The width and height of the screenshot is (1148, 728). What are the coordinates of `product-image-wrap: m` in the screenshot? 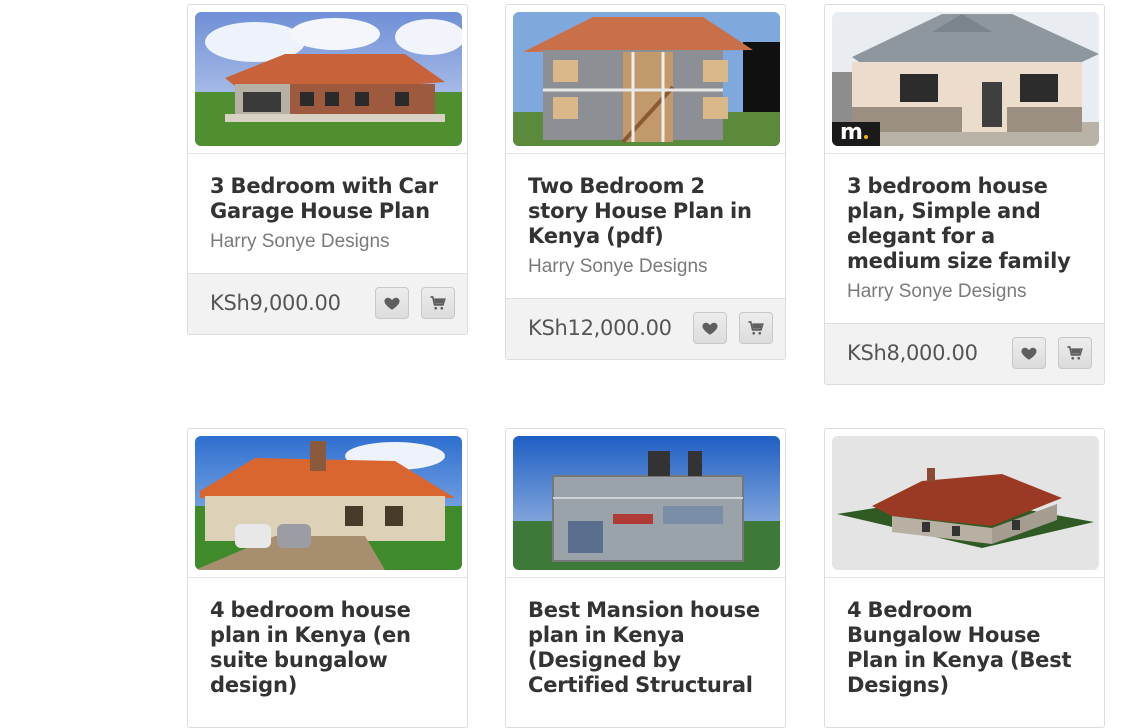 It's located at (964, 79).